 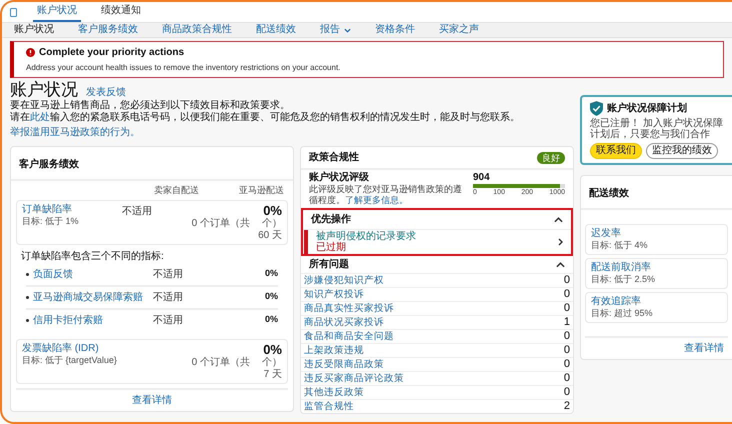 I want to click on issue-count: 2, so click(x=567, y=406).